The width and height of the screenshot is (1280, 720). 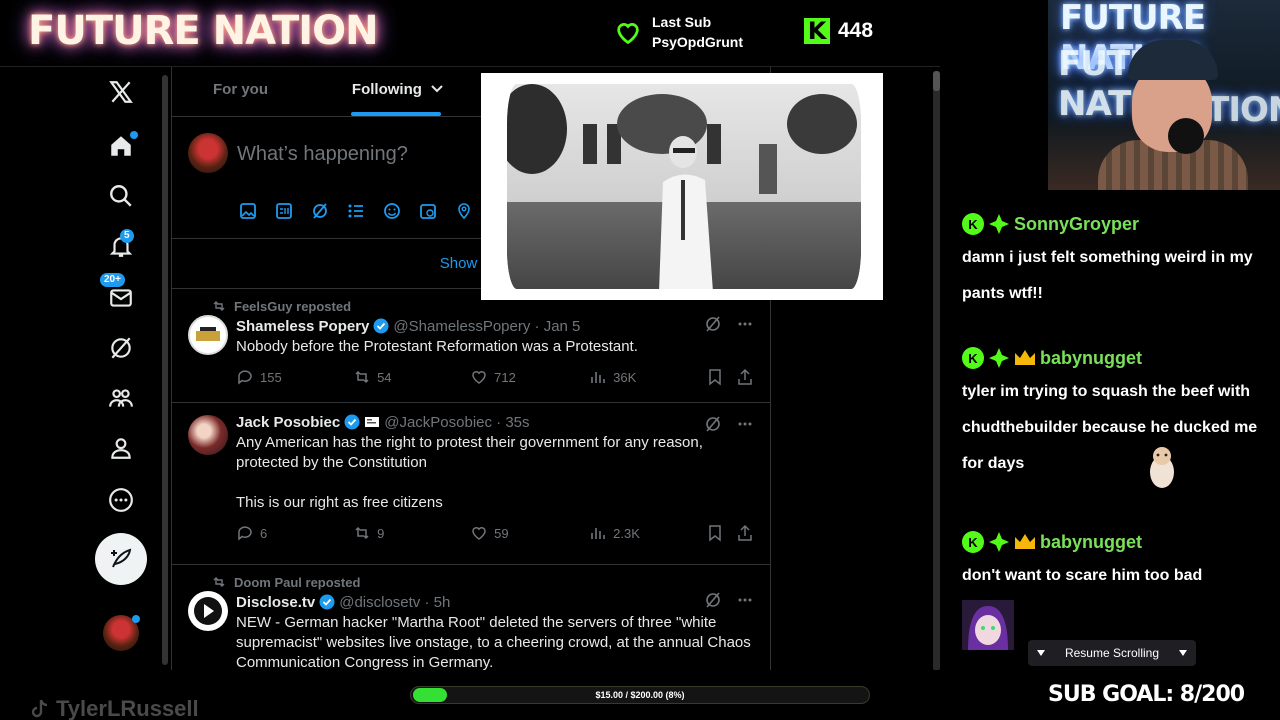 What do you see at coordinates (470, 33) in the screenshot?
I see `overlay-top-bar: FUTURE NATION Last Sub PsyOpdGrunt K 448` at bounding box center [470, 33].